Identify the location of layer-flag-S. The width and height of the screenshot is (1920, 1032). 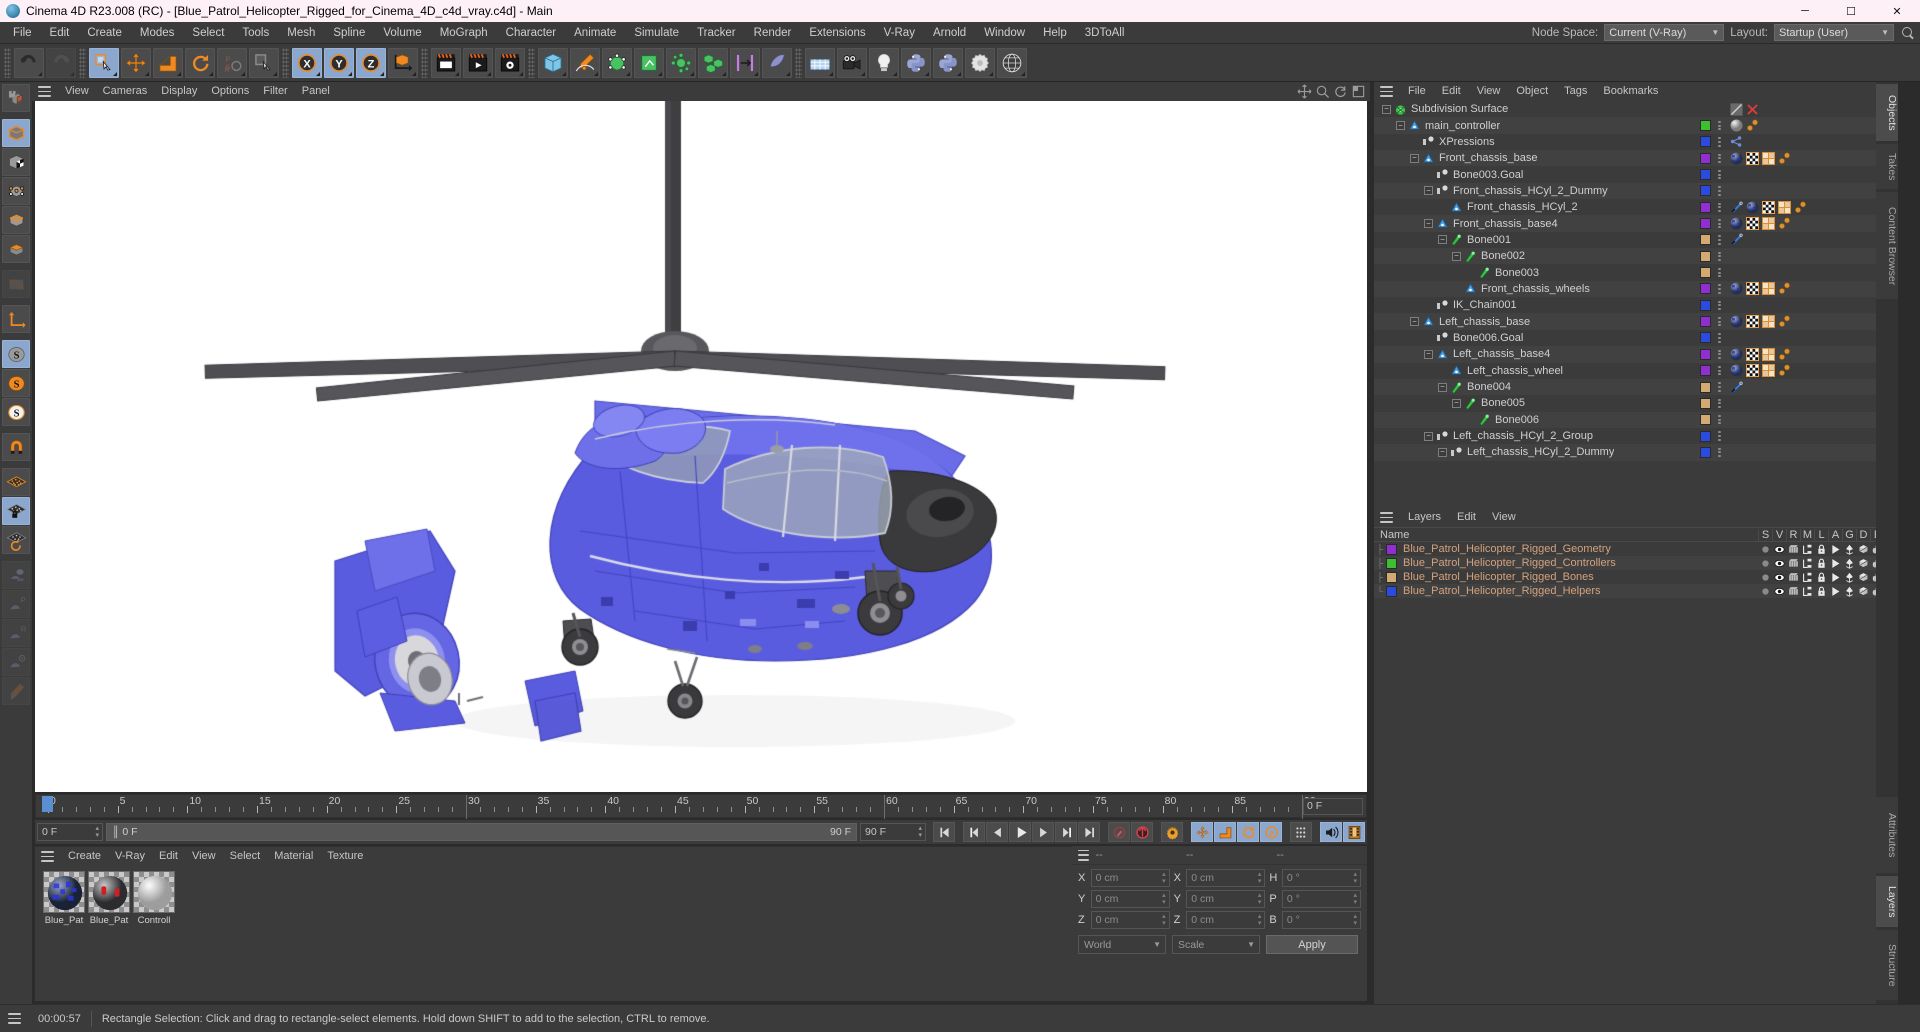
(1765, 549).